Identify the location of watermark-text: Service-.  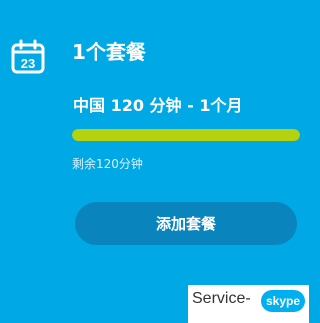
(221, 298).